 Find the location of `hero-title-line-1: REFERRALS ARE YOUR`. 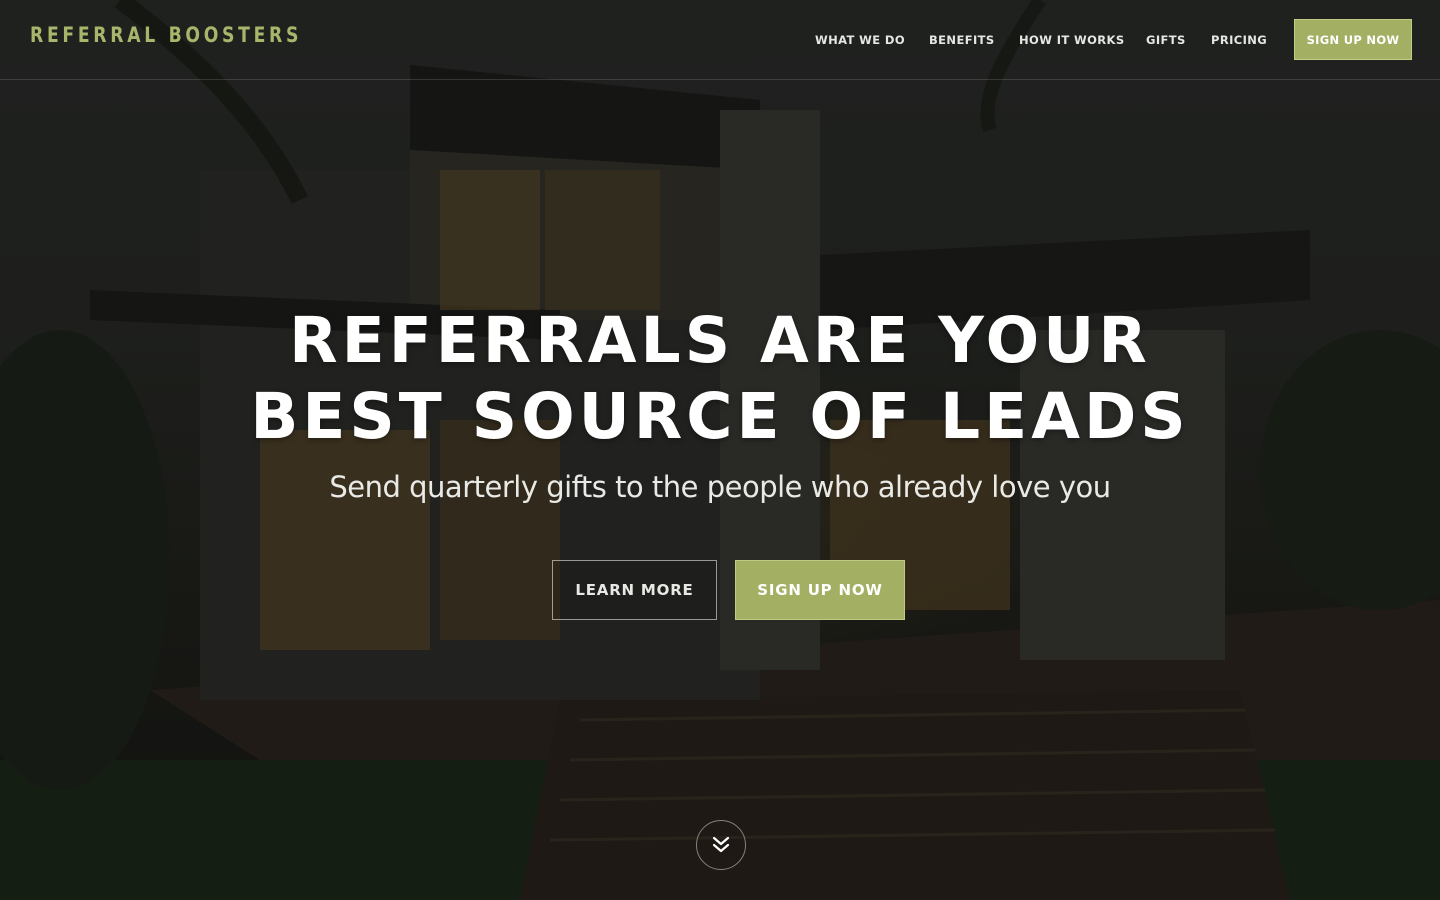

hero-title-line-1: REFERRALS ARE YOUR is located at coordinates (720, 340).